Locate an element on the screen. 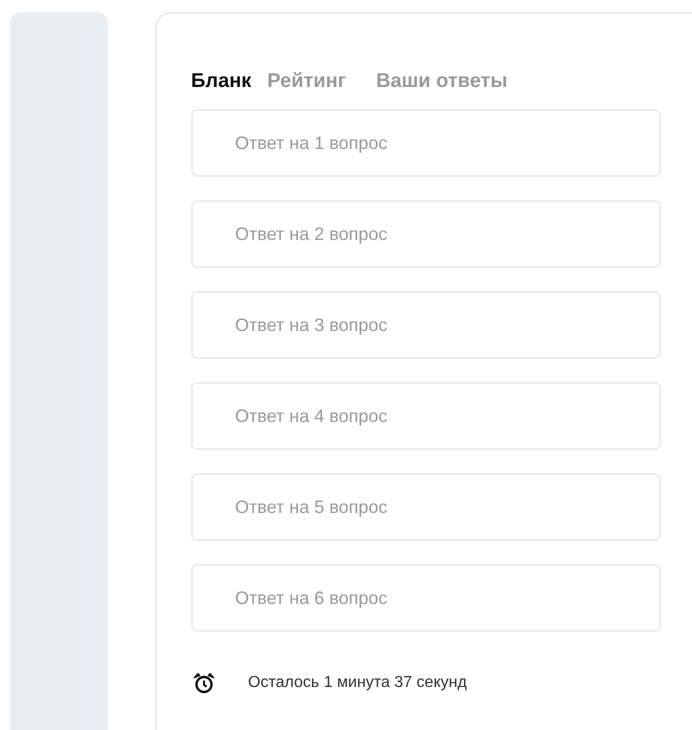 The width and height of the screenshot is (692, 730). answer-field: Ответ на 3 вопрос is located at coordinates (426, 325).